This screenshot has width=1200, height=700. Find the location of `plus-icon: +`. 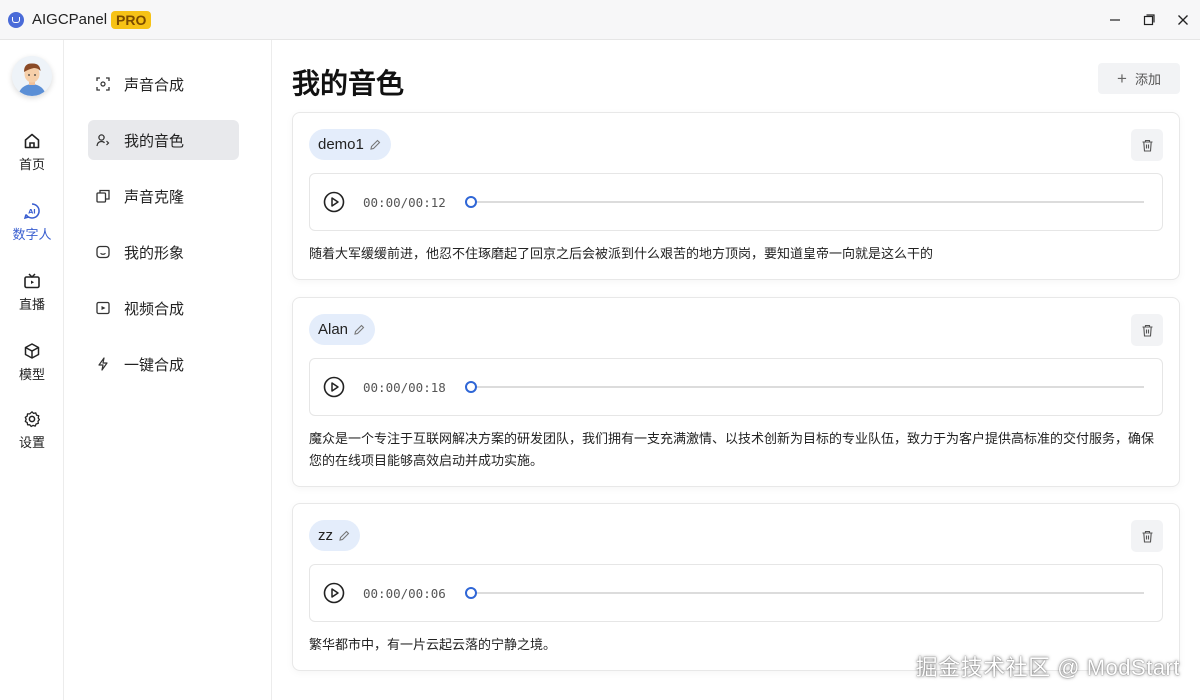

plus-icon: + is located at coordinates (1122, 78).